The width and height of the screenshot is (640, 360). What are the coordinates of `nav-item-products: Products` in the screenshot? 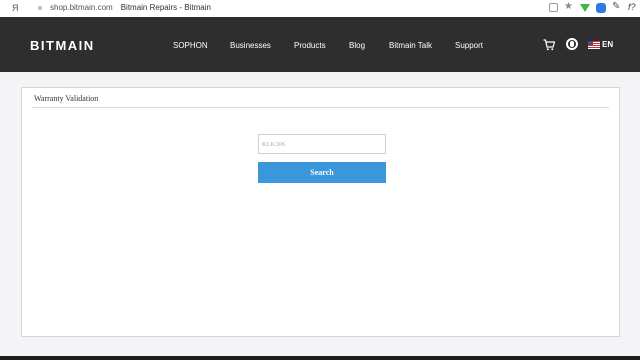 It's located at (310, 45).